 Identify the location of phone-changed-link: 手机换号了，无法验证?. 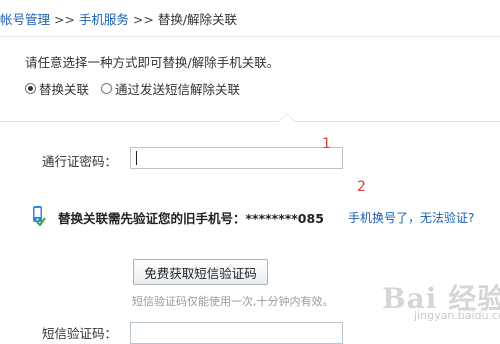
(411, 217).